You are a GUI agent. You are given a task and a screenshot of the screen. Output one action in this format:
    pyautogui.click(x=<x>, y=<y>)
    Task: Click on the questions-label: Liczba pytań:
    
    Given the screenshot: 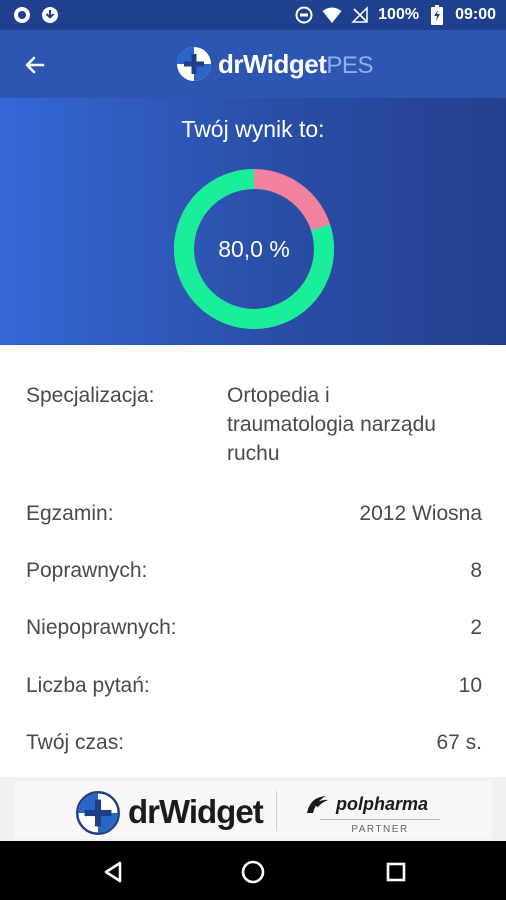 What is the action you would take?
    pyautogui.click(x=88, y=685)
    